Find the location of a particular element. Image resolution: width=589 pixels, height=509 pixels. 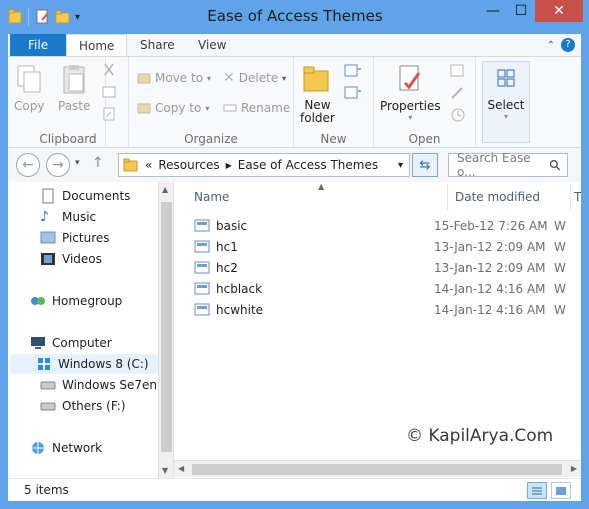

tab-file: File is located at coordinates (38, 45).